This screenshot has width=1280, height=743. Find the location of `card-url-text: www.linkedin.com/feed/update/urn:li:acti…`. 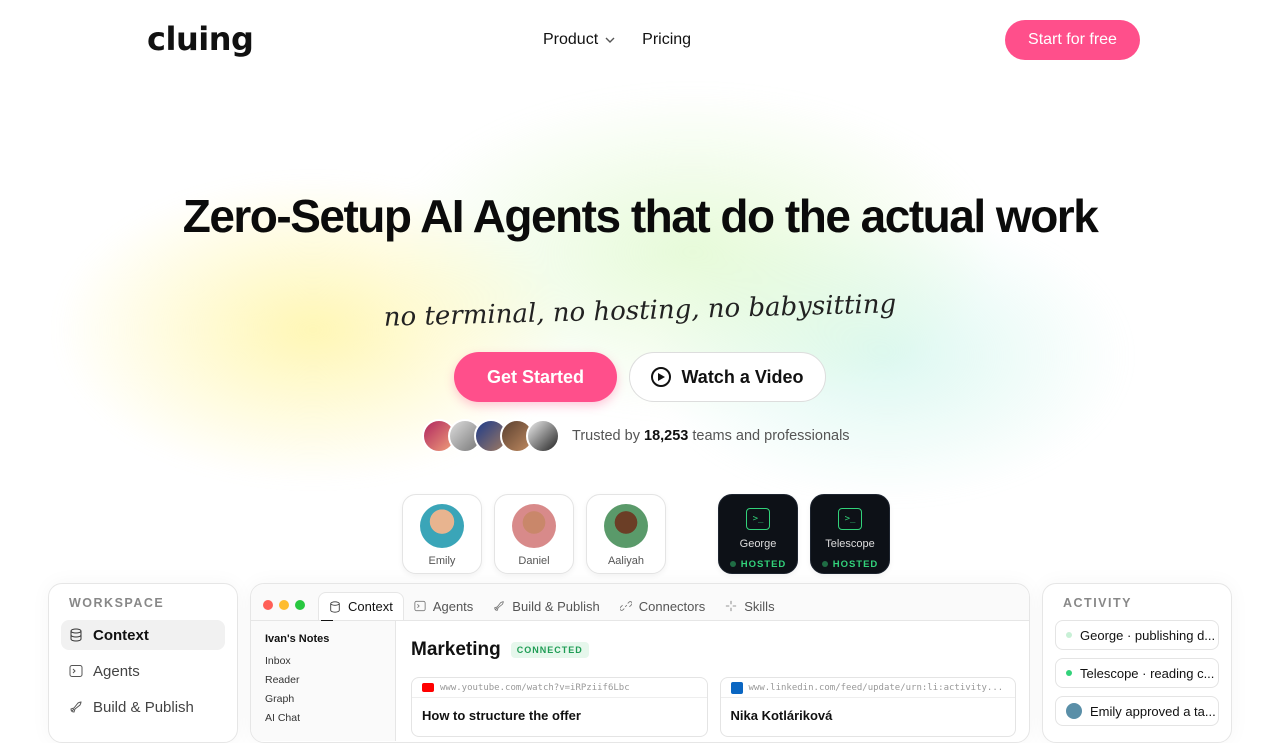

card-url-text: www.linkedin.com/feed/update/urn:li:acti… is located at coordinates (876, 687).